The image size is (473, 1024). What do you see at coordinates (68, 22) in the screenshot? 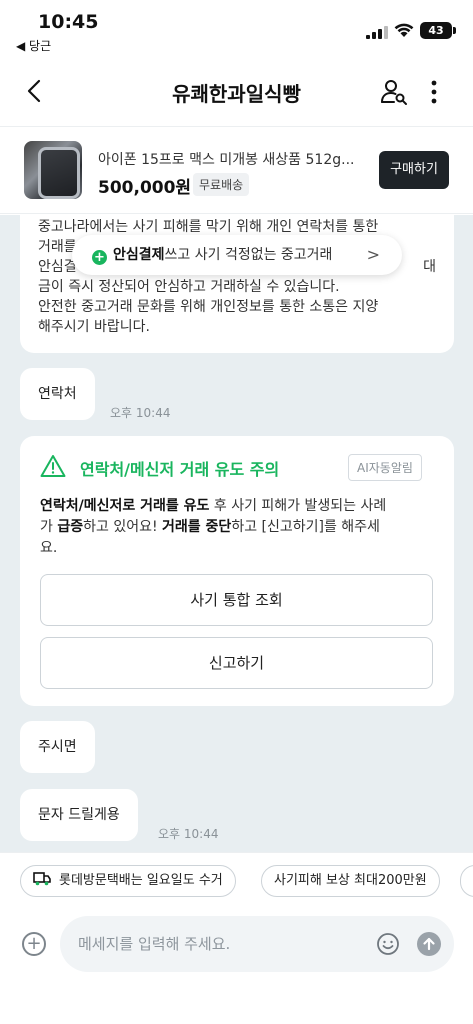
I see `status-time: 10:45` at bounding box center [68, 22].